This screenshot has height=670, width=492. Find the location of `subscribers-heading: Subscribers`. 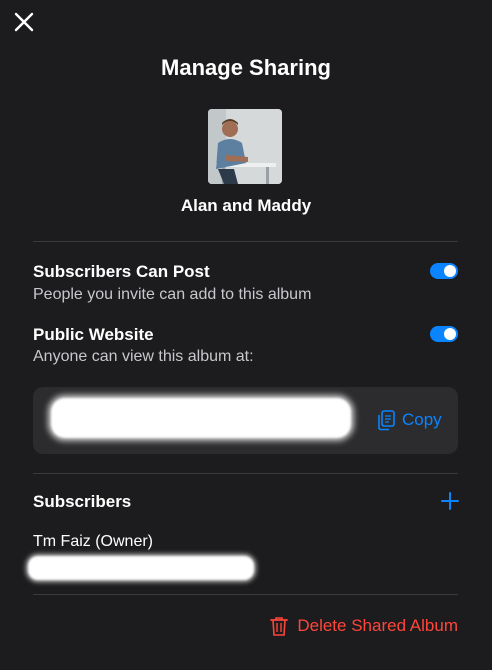

subscribers-heading: Subscribers is located at coordinates (82, 501).